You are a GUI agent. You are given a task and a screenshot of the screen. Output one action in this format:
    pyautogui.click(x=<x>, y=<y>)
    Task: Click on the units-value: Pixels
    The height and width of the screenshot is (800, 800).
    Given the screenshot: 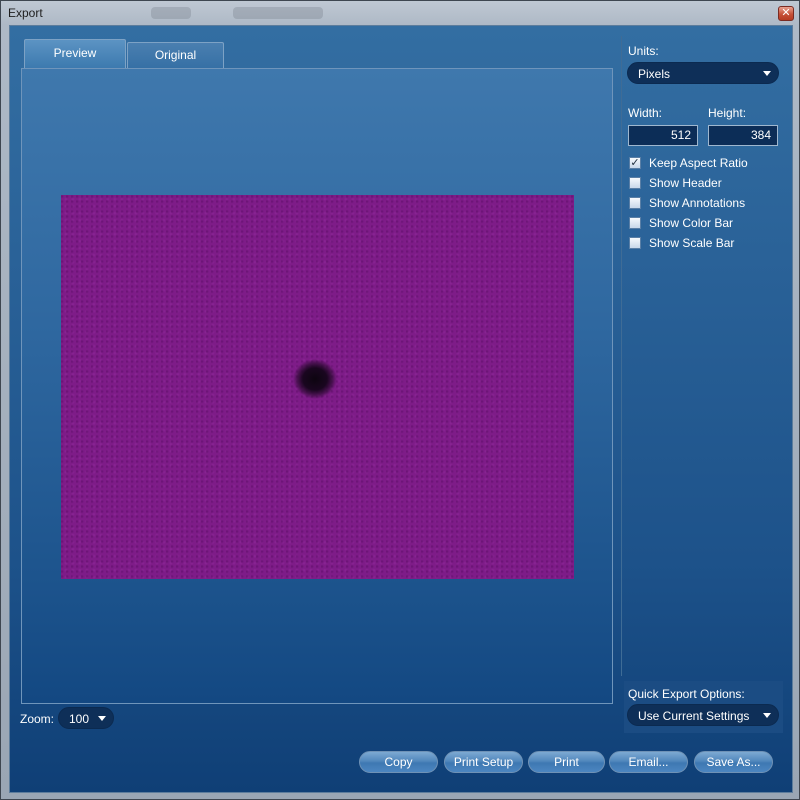 What is the action you would take?
    pyautogui.click(x=654, y=74)
    